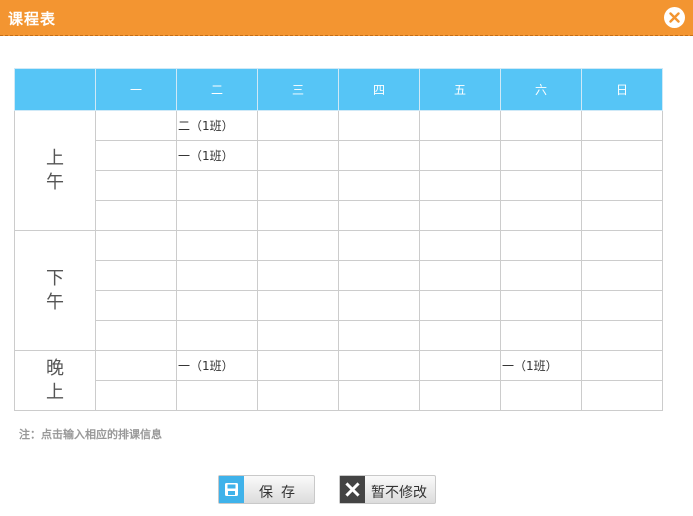  I want to click on dialog-title: 课程表, so click(32, 19).